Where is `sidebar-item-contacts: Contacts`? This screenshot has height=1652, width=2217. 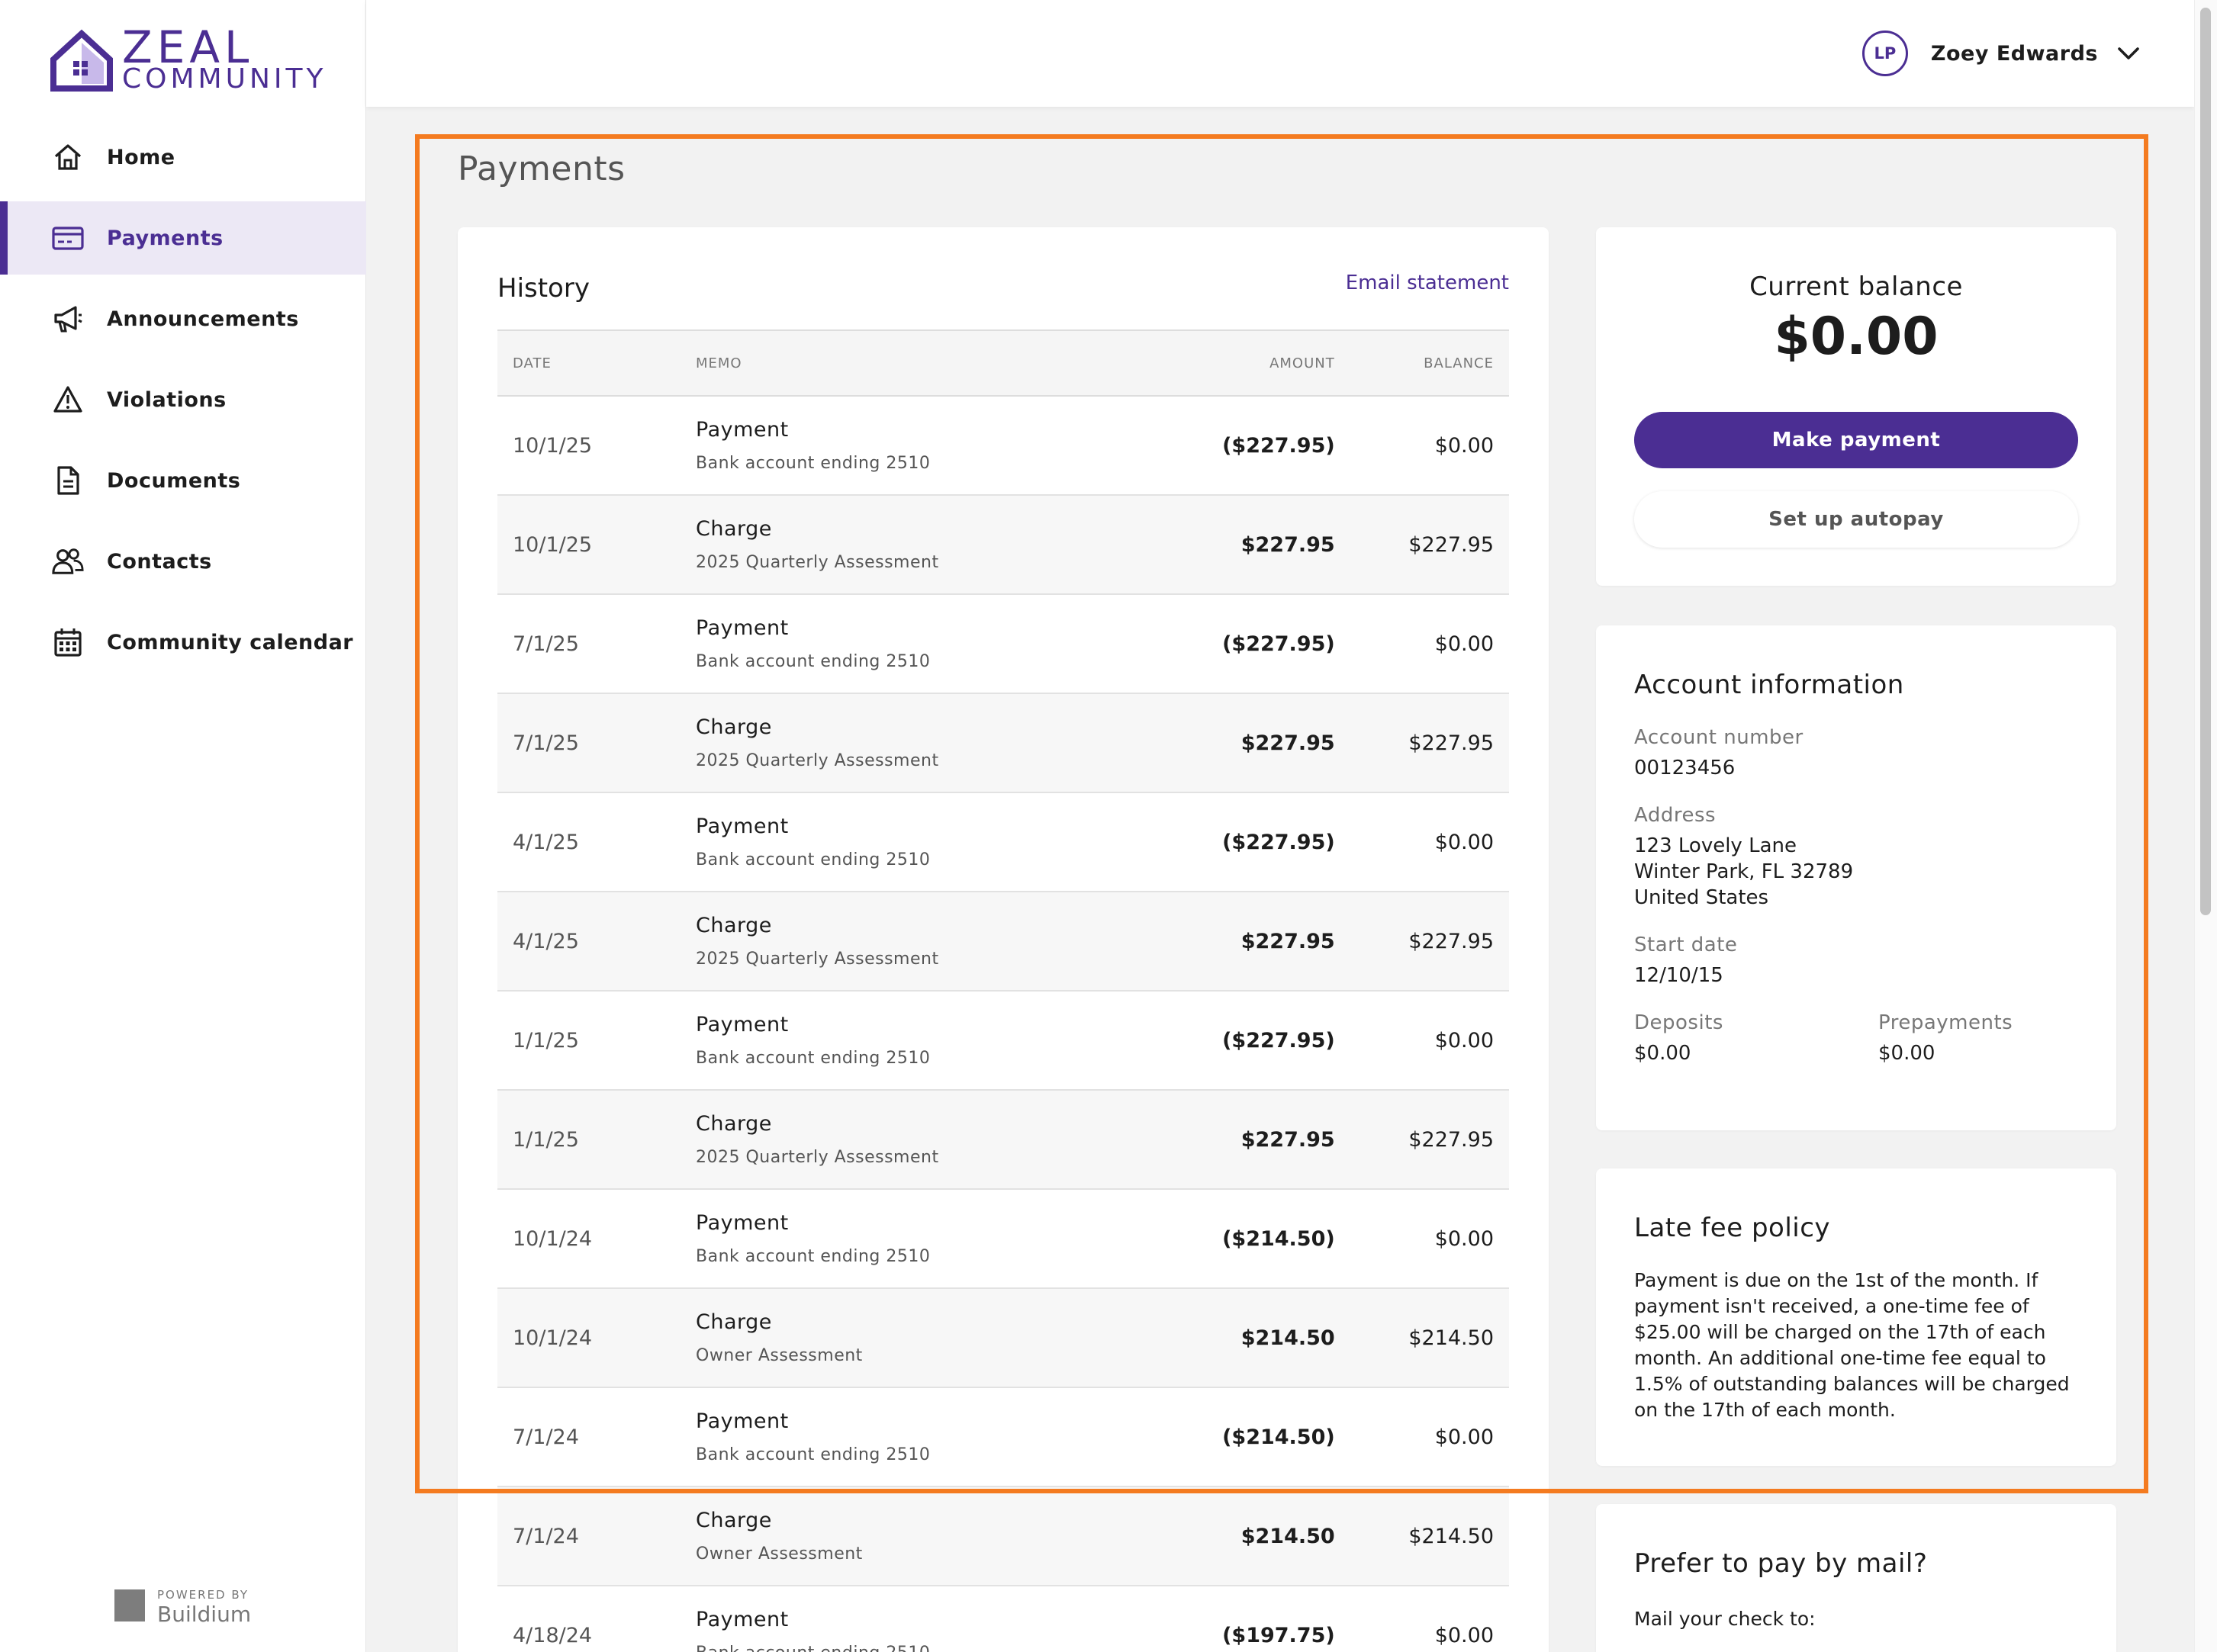
sidebar-item-contacts: Contacts is located at coordinates (183, 561).